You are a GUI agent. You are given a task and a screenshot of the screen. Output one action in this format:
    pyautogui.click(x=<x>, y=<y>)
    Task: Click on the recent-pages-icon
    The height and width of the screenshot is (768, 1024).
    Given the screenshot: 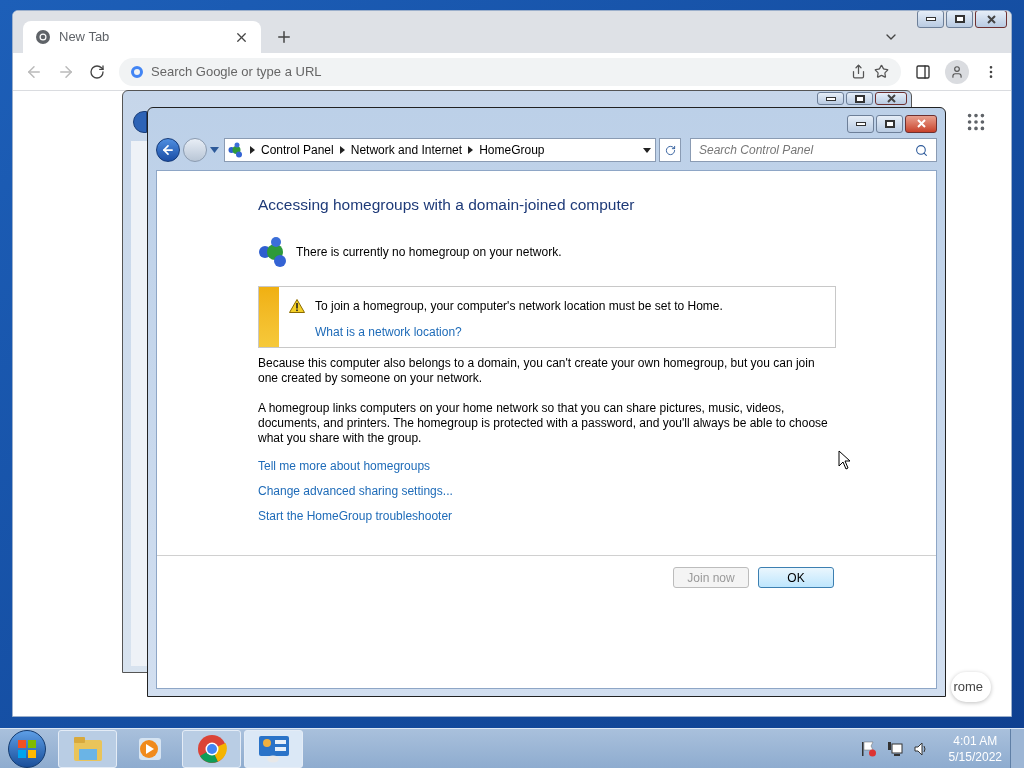 What is the action you would take?
    pyautogui.click(x=214, y=150)
    